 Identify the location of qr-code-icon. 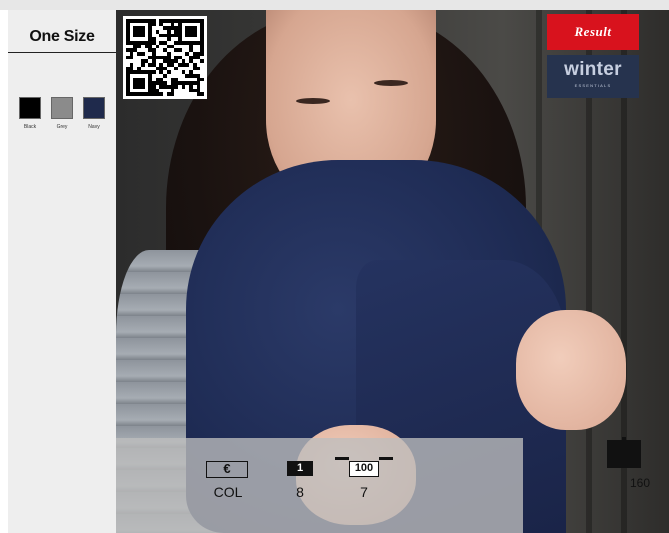
(165, 57).